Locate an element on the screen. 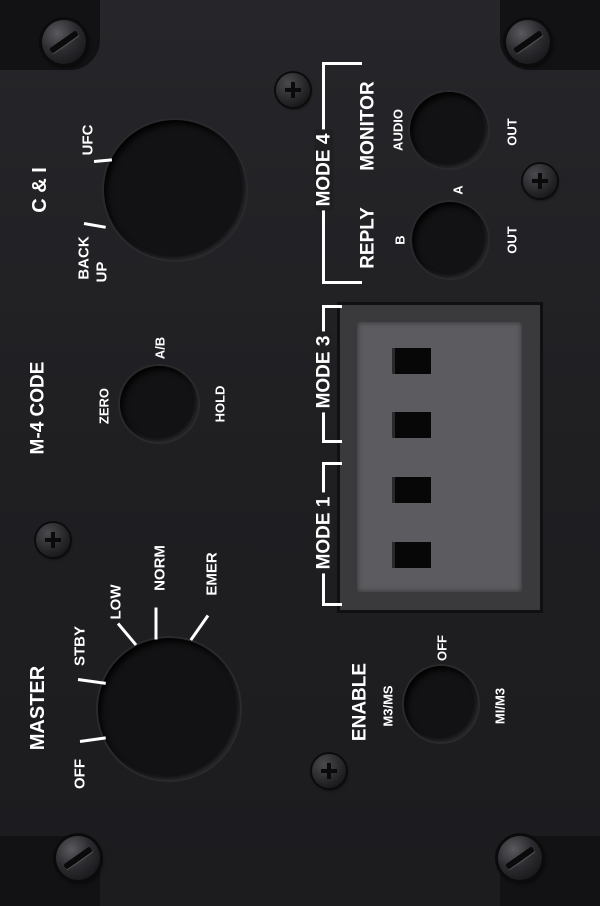 The height and width of the screenshot is (906, 600). mode4-title: MODE 4 is located at coordinates (324, 170).